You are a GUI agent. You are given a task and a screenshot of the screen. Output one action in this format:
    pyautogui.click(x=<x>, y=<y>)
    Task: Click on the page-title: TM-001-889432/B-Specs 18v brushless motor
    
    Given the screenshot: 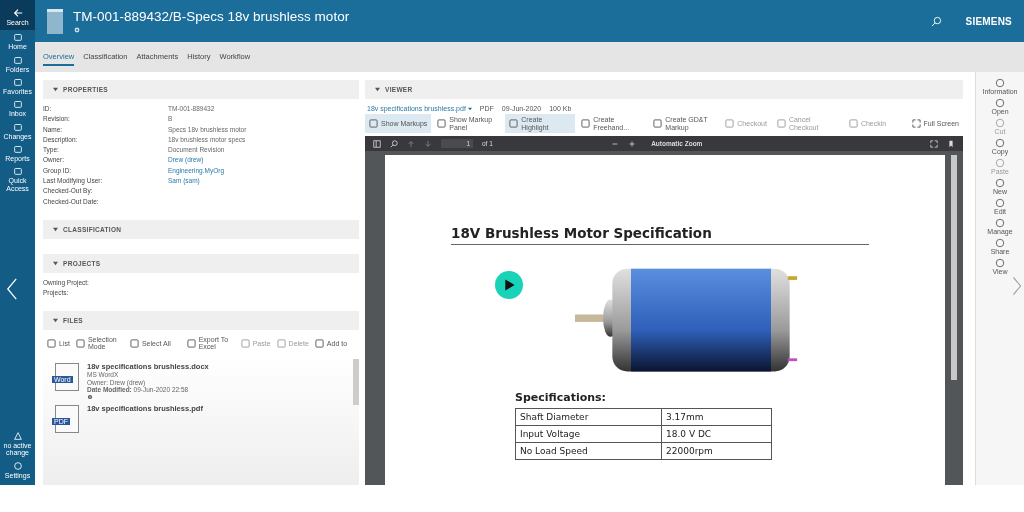 What is the action you would take?
    pyautogui.click(x=212, y=16)
    